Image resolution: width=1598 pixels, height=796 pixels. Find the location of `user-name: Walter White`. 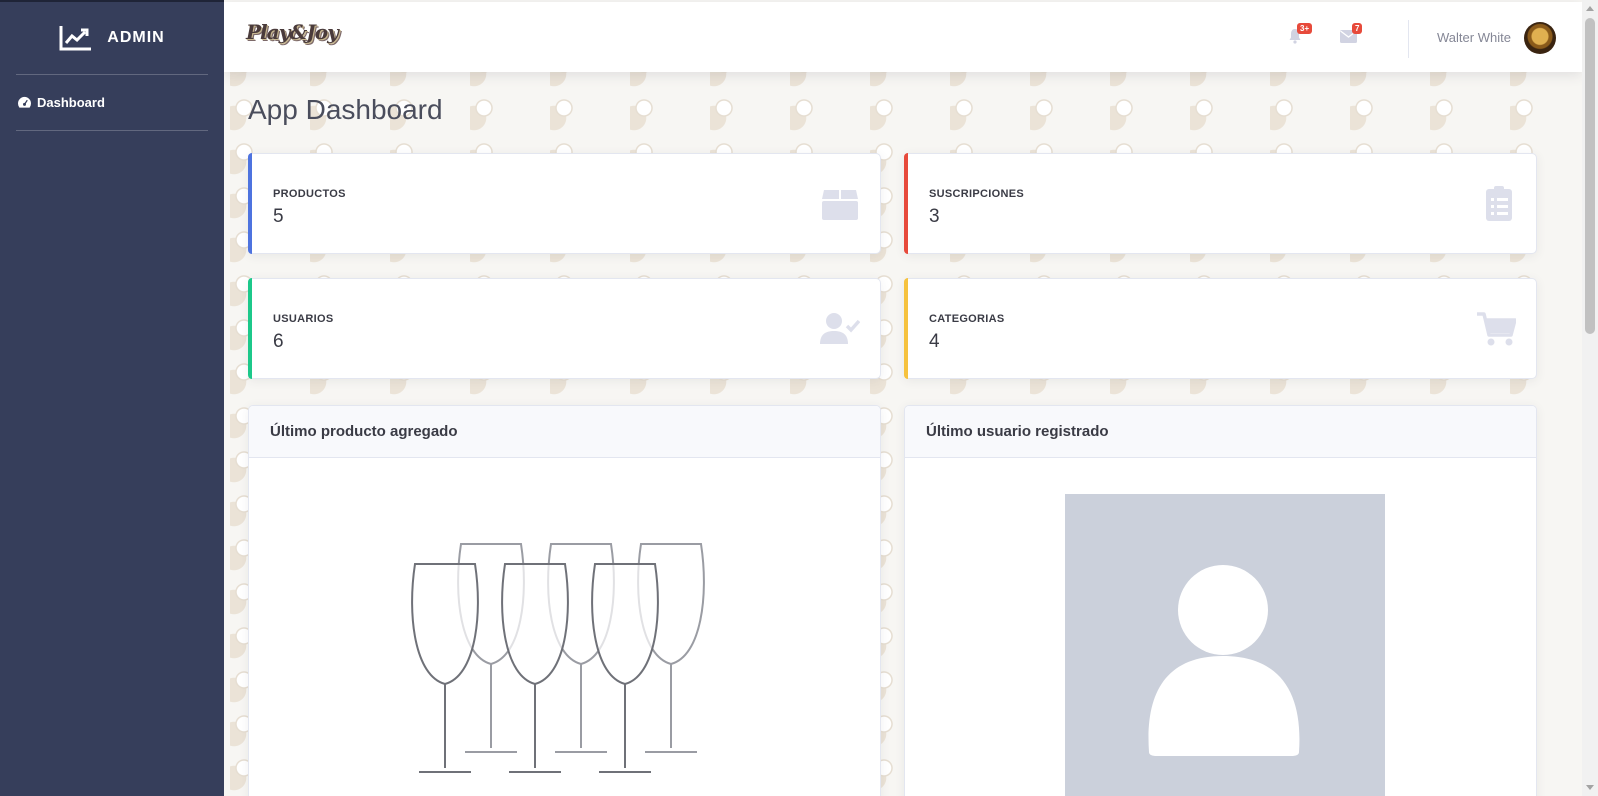

user-name: Walter White is located at coordinates (1474, 37).